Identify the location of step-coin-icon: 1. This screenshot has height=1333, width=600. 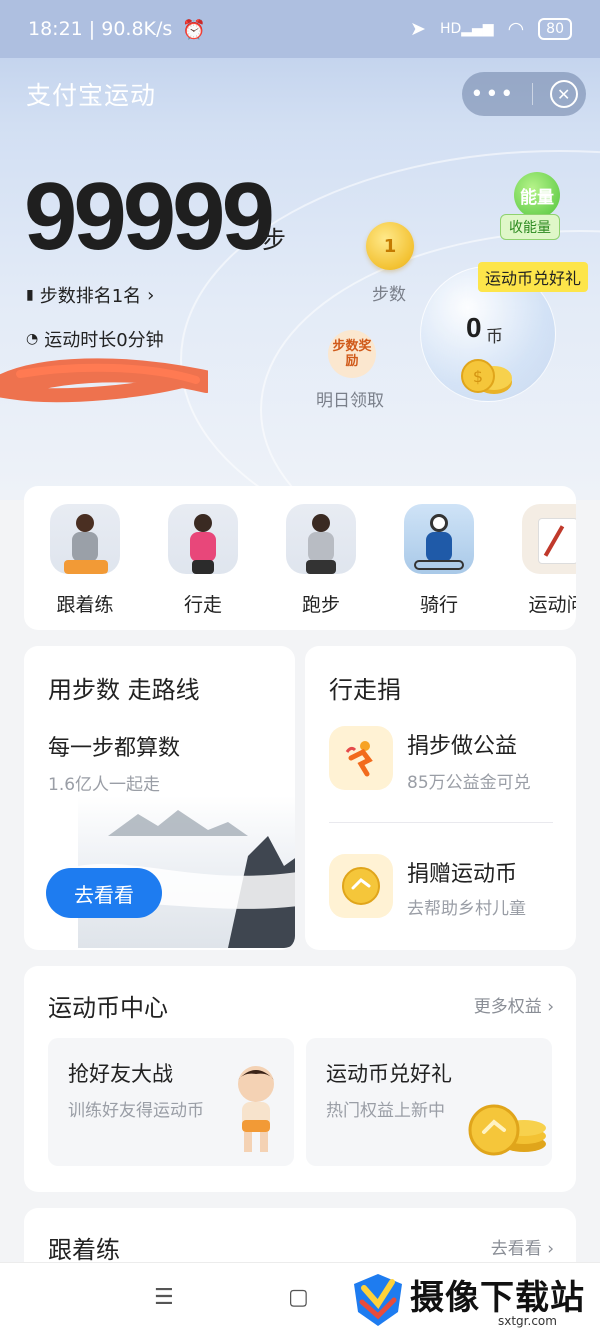
(390, 246).